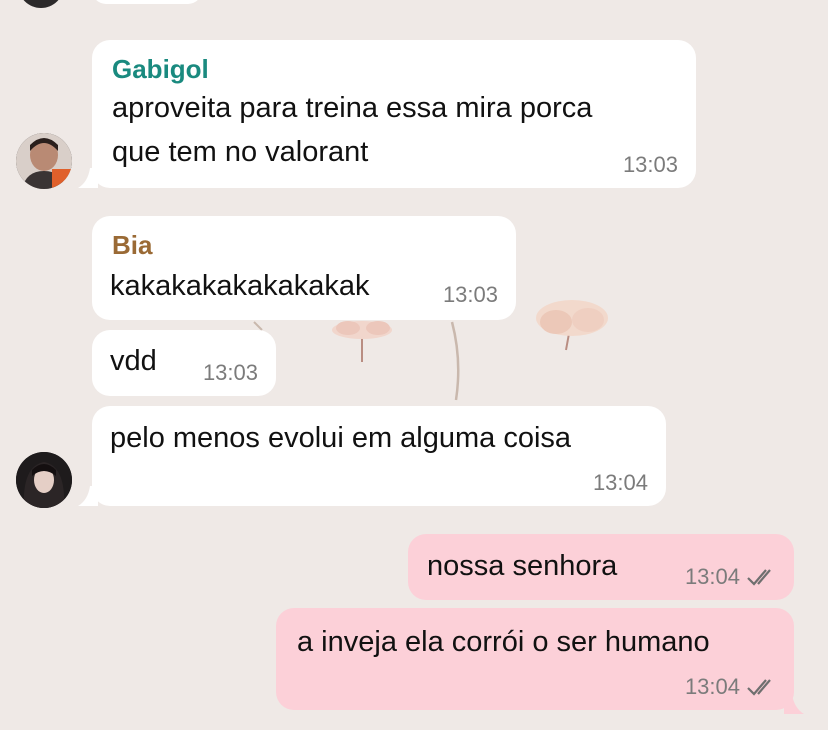 The image size is (828, 730). I want to click on message-bubble: nossa senhora 13:04, so click(601, 567).